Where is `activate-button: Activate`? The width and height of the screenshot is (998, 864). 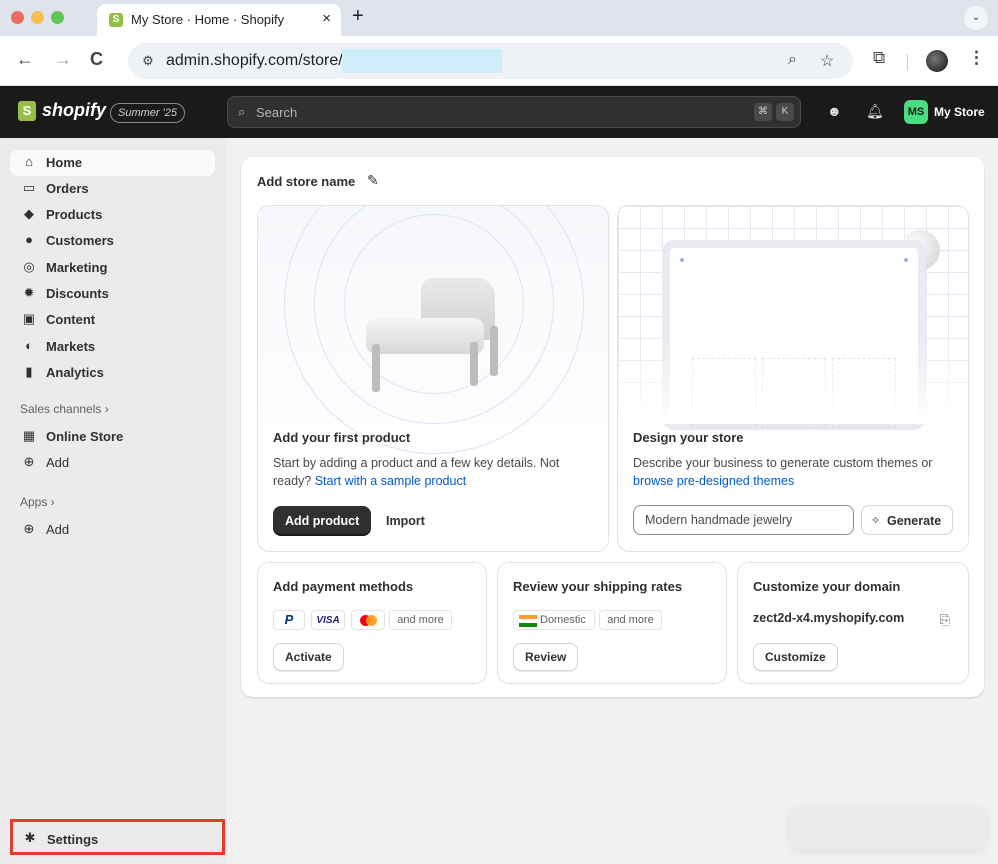 activate-button: Activate is located at coordinates (308, 657).